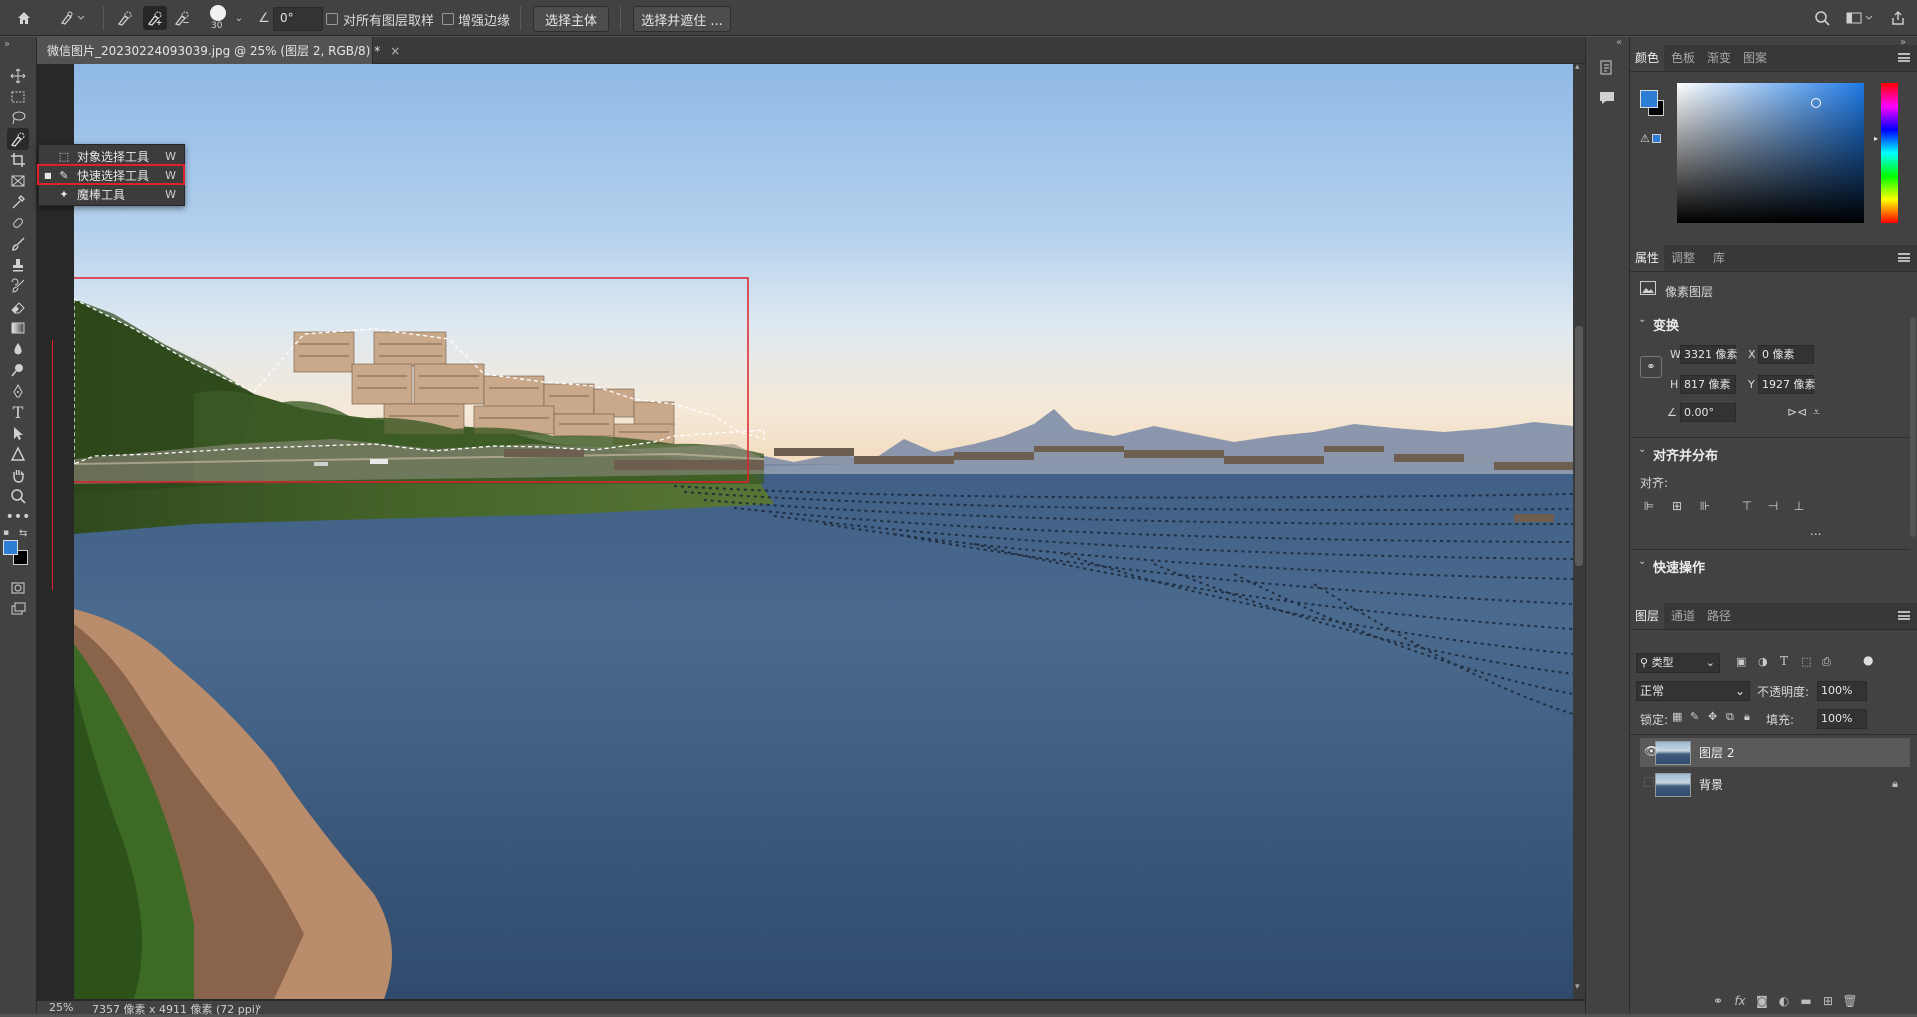 This screenshot has height=1017, width=1917. Describe the element at coordinates (18, 223) in the screenshot. I see `healing-brush-tool-icon` at that location.